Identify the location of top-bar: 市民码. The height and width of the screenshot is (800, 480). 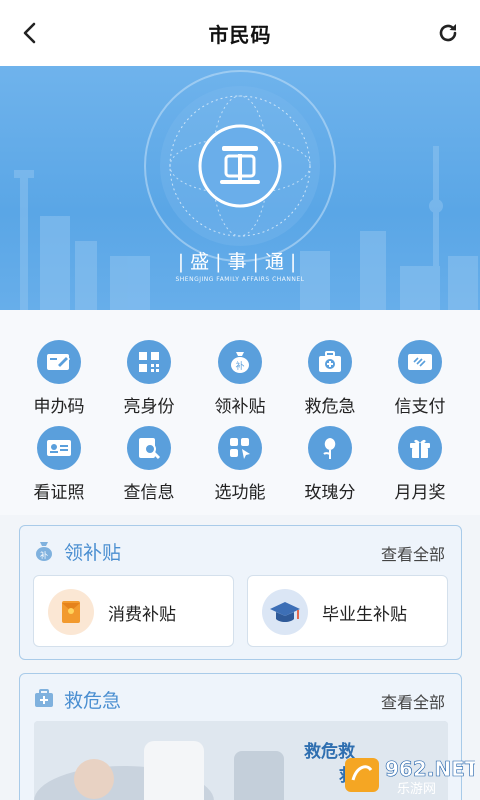
(240, 33).